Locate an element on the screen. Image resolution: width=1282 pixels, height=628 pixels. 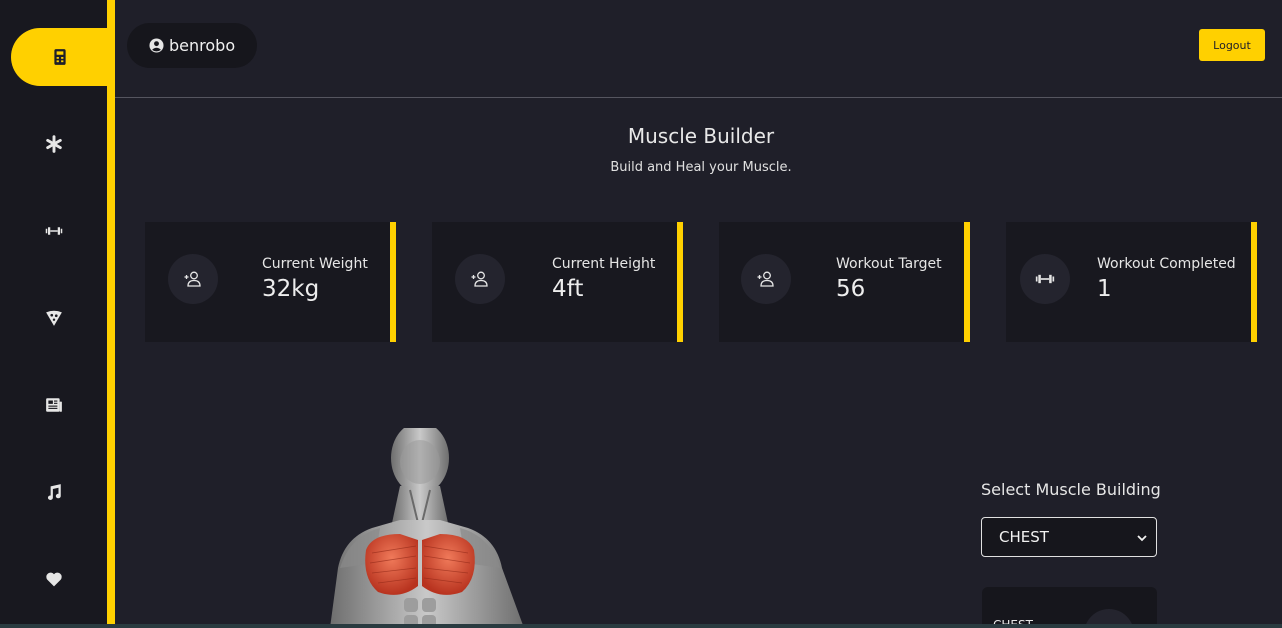
stat-value: 1 is located at coordinates (1104, 289).